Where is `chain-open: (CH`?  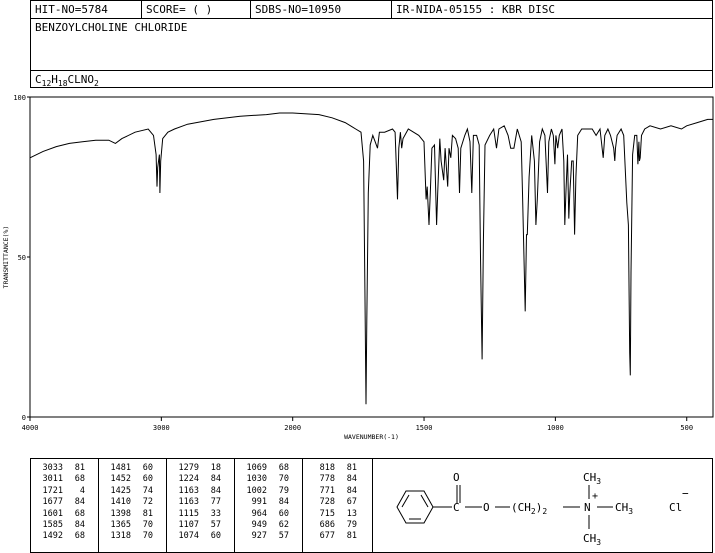 chain-open: (CH is located at coordinates (521, 507).